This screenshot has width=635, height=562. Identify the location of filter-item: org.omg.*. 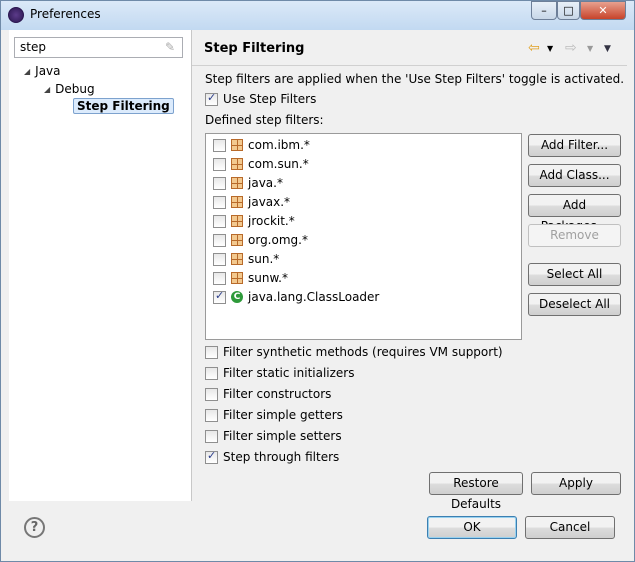
(260, 240).